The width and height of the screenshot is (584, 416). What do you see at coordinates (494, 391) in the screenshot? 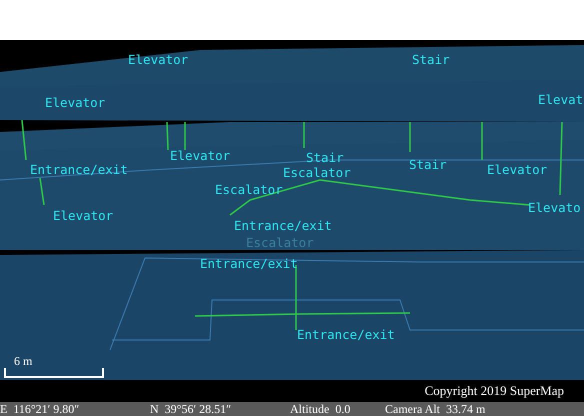
I see `copyright-text: Copyright 2019 SuperMap` at bounding box center [494, 391].